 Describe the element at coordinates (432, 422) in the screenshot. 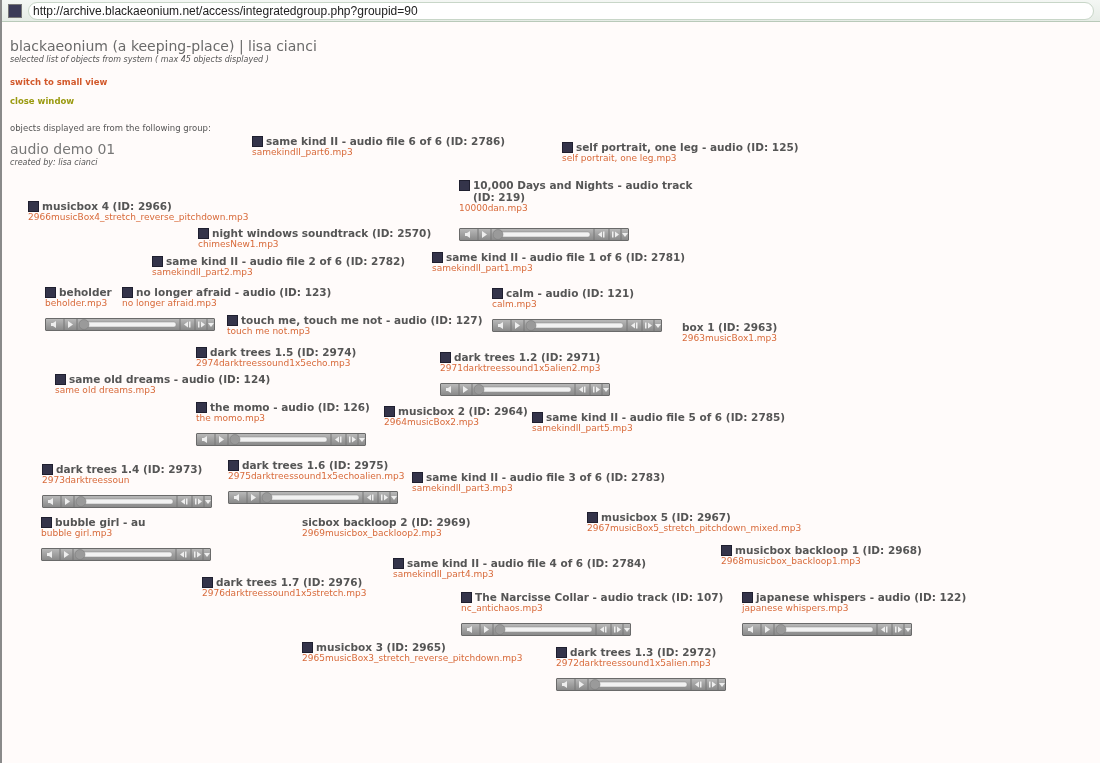

I see `file-name: 2964musicBox2.mp3` at that location.